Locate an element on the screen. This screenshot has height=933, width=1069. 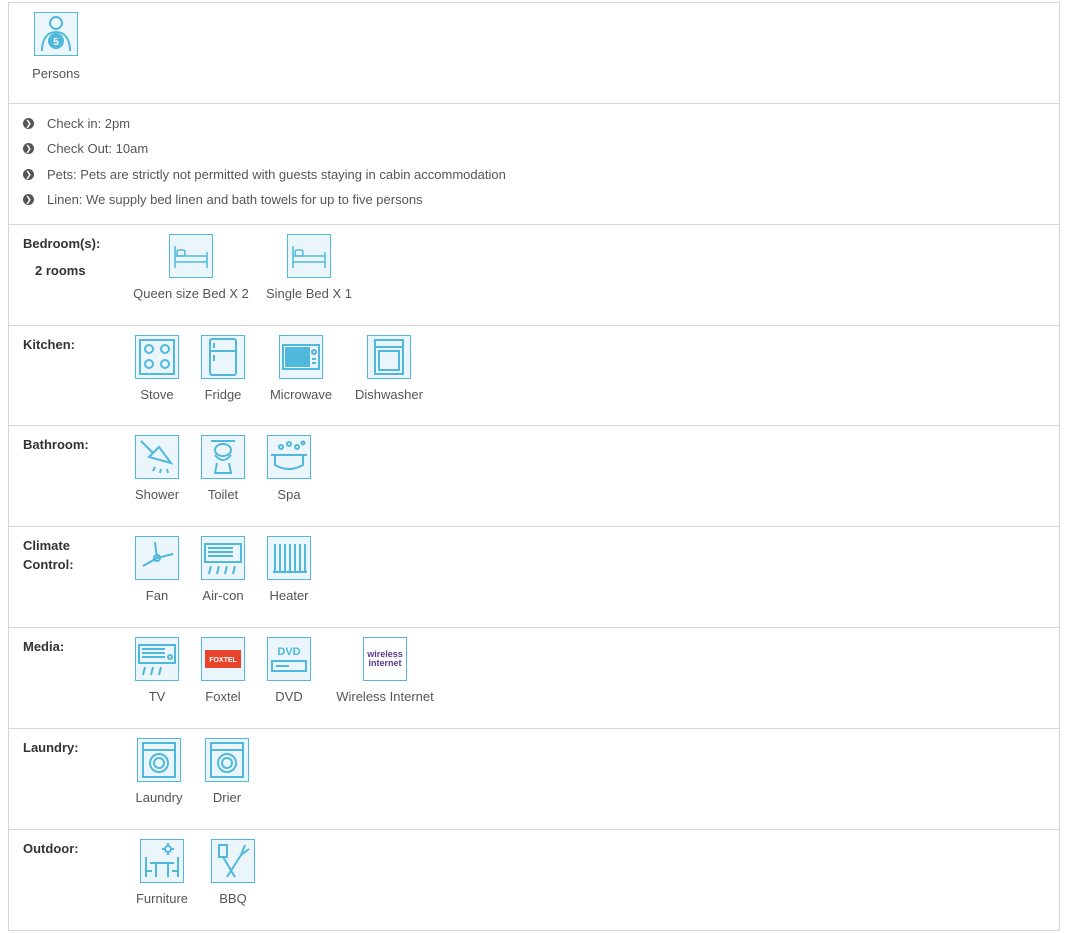
svg-text: DVD is located at coordinates (288, 652).